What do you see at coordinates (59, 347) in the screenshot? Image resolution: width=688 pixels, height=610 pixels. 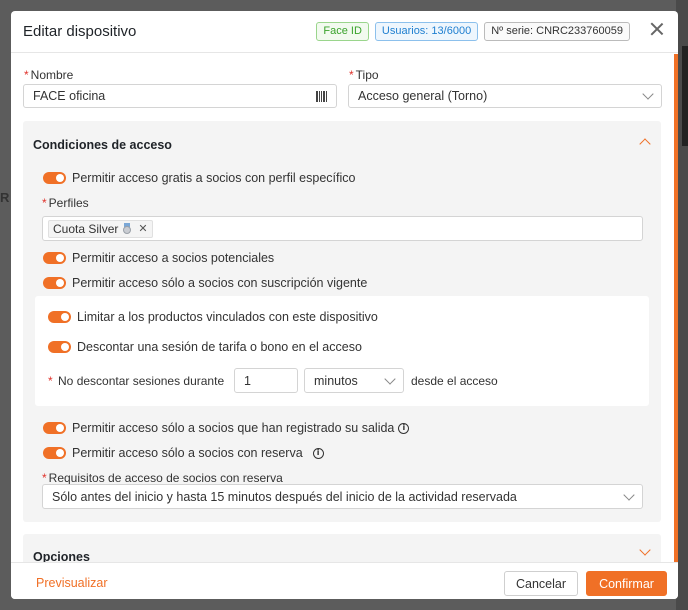 I see `descontar-toggle` at bounding box center [59, 347].